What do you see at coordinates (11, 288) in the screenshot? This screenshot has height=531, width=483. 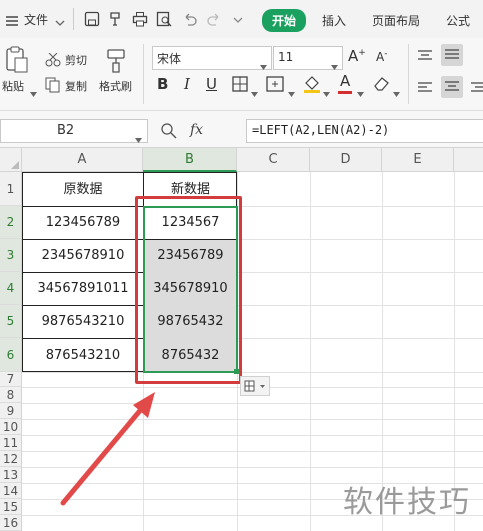 I see `row-header-4: 4` at bounding box center [11, 288].